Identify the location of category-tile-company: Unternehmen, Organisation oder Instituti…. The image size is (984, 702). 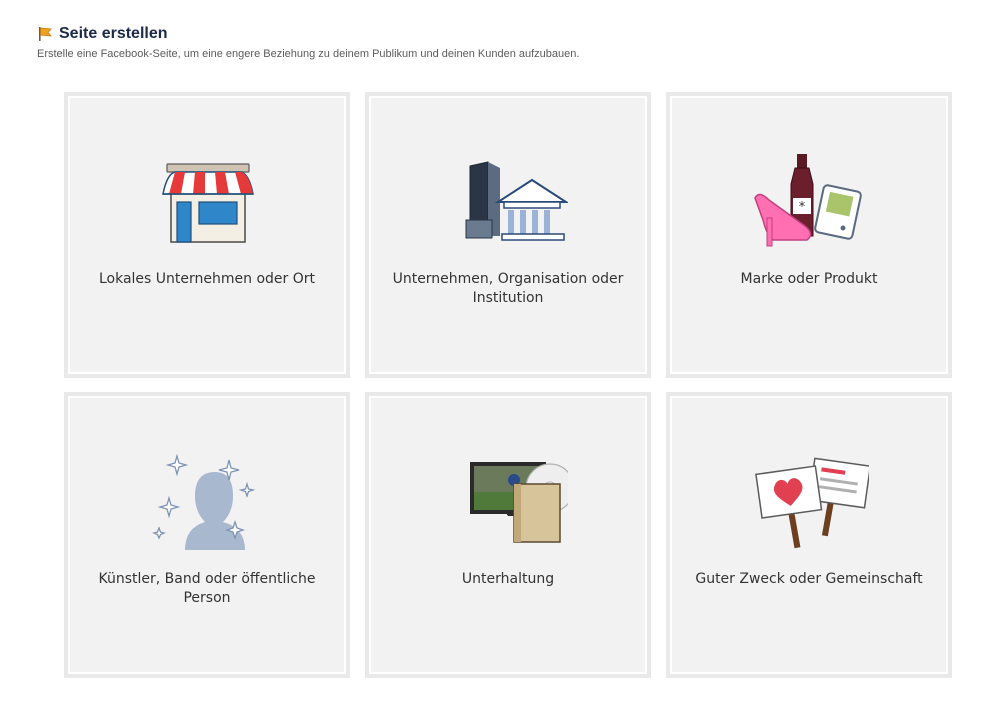
(508, 235).